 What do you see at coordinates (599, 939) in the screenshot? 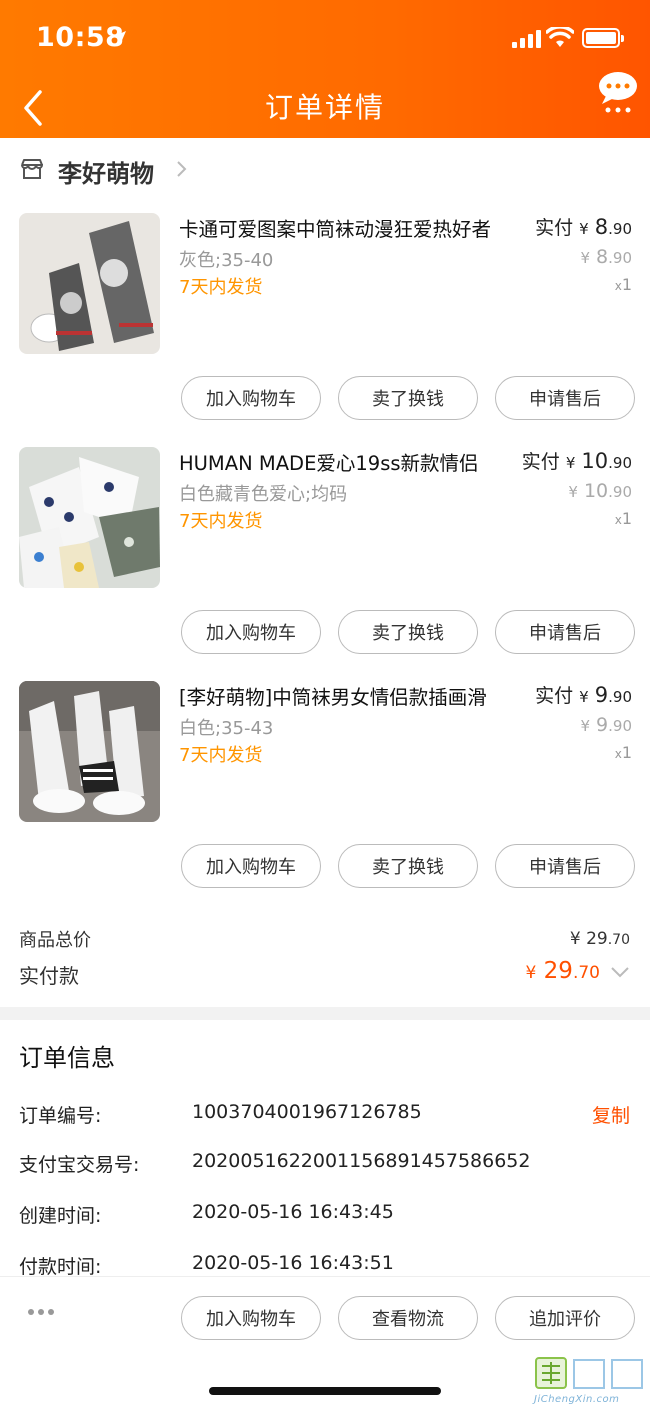
I see `goods-total-value: ¥ 29.70` at bounding box center [599, 939].